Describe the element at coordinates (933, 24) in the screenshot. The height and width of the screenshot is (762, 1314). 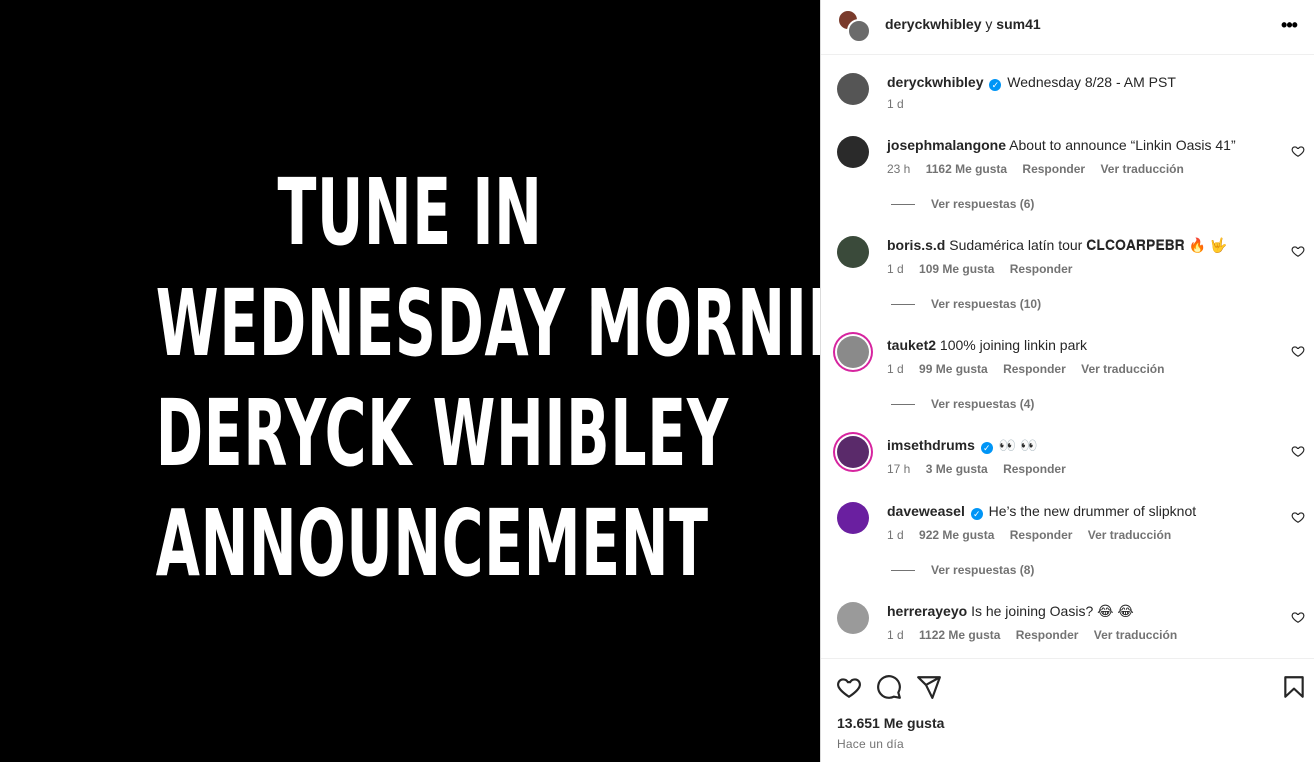
I see `author-username-link: deryckwhibley` at that location.